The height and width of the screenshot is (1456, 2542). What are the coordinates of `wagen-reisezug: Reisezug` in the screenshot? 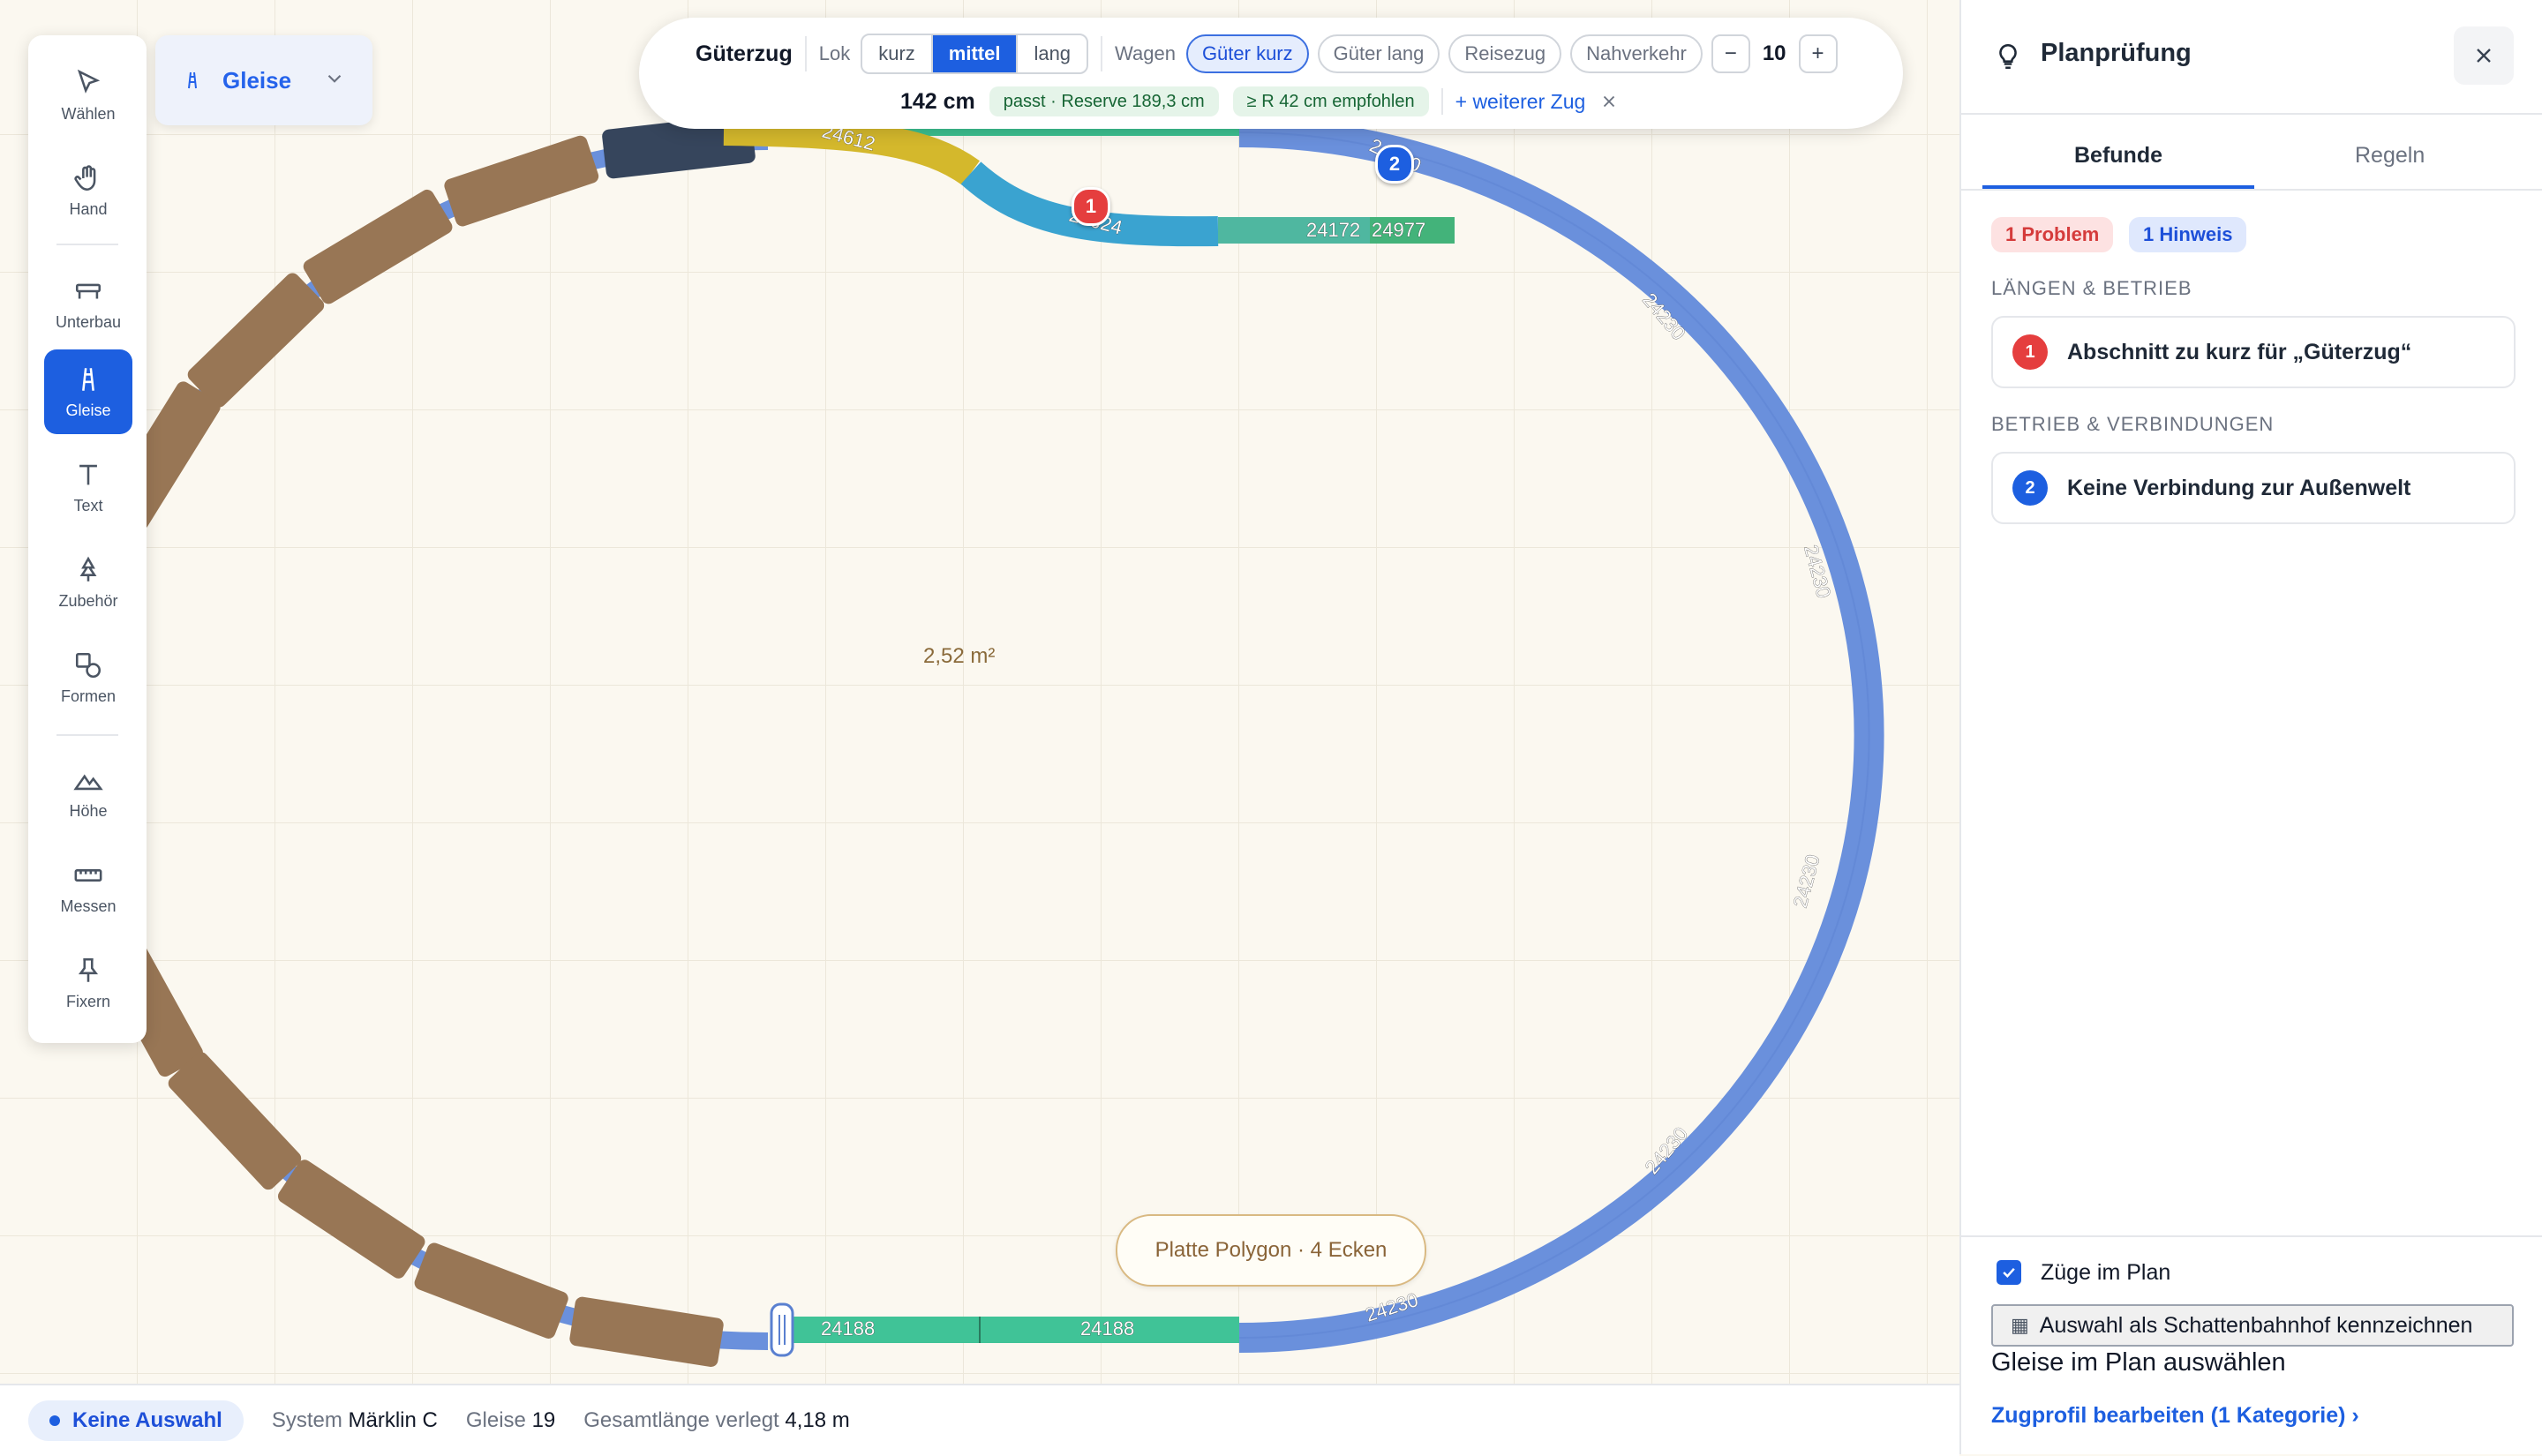 It's located at (1505, 53).